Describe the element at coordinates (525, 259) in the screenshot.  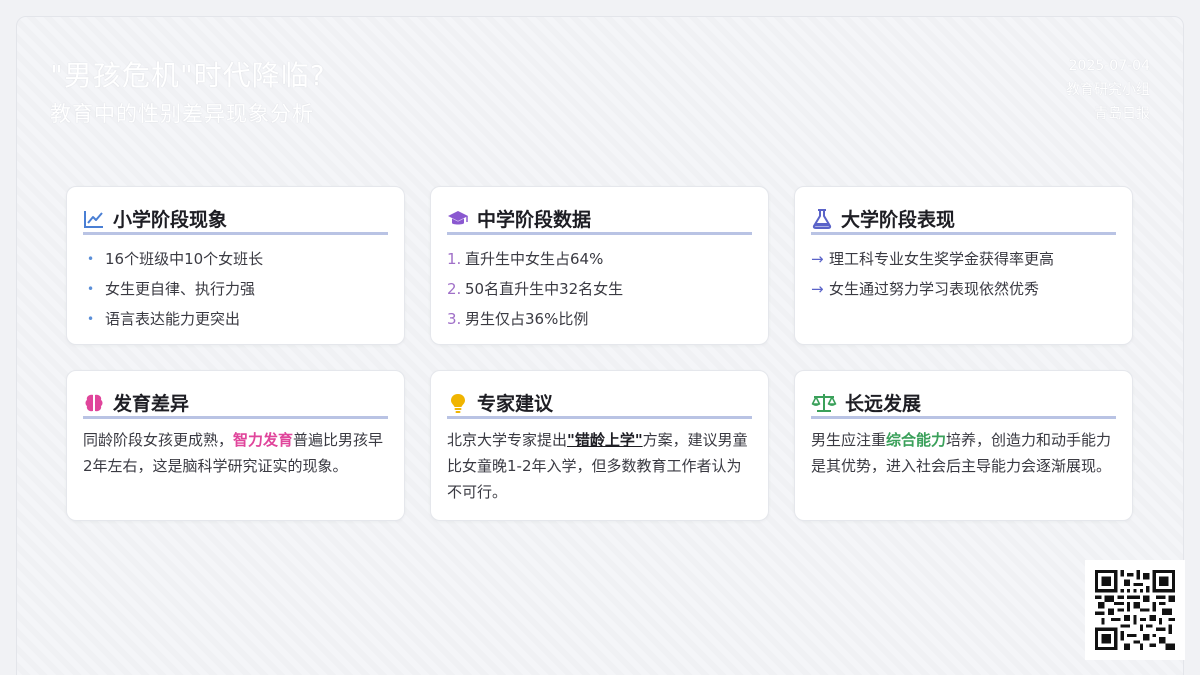
I see `list-item: 1. 直升生中女生占64%` at that location.